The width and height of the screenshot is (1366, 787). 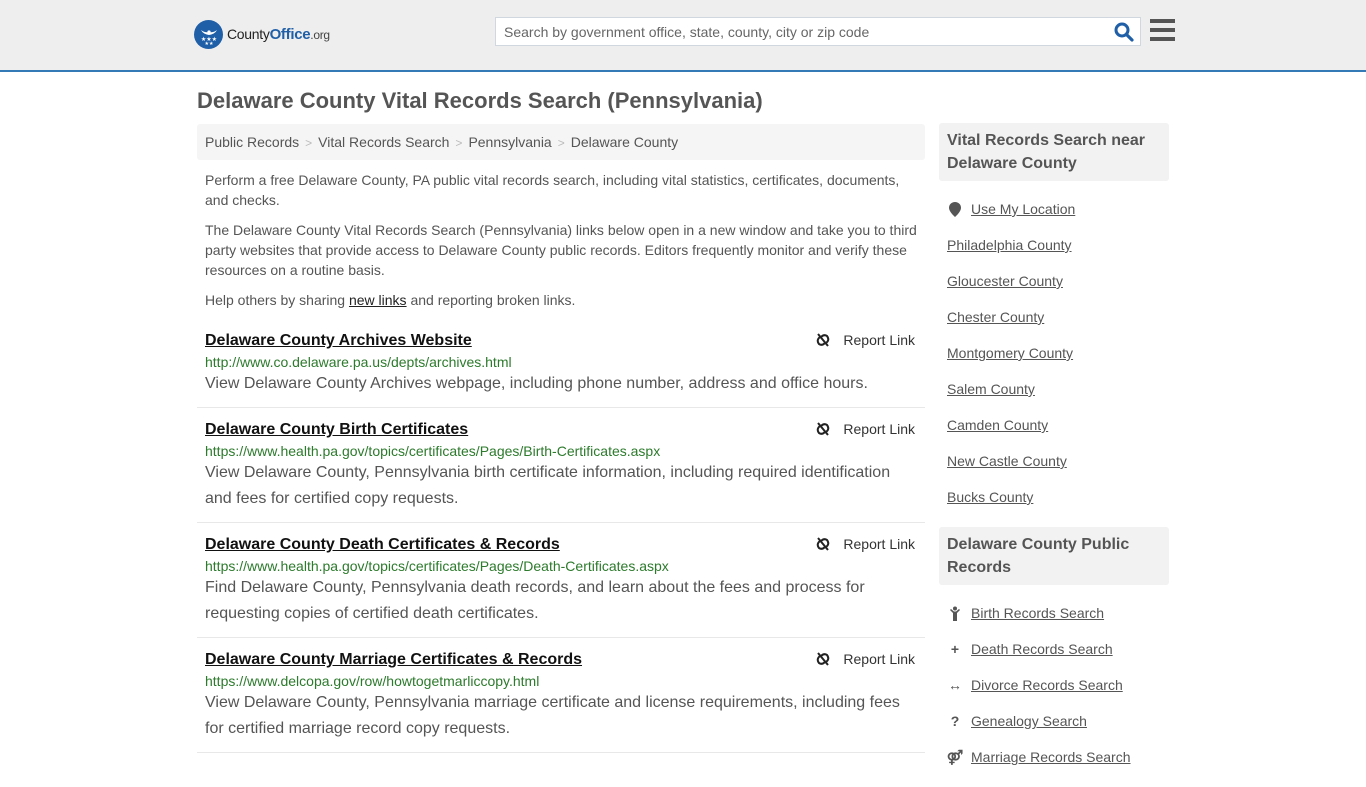 What do you see at coordinates (955, 649) in the screenshot?
I see `plus-icon: +` at bounding box center [955, 649].